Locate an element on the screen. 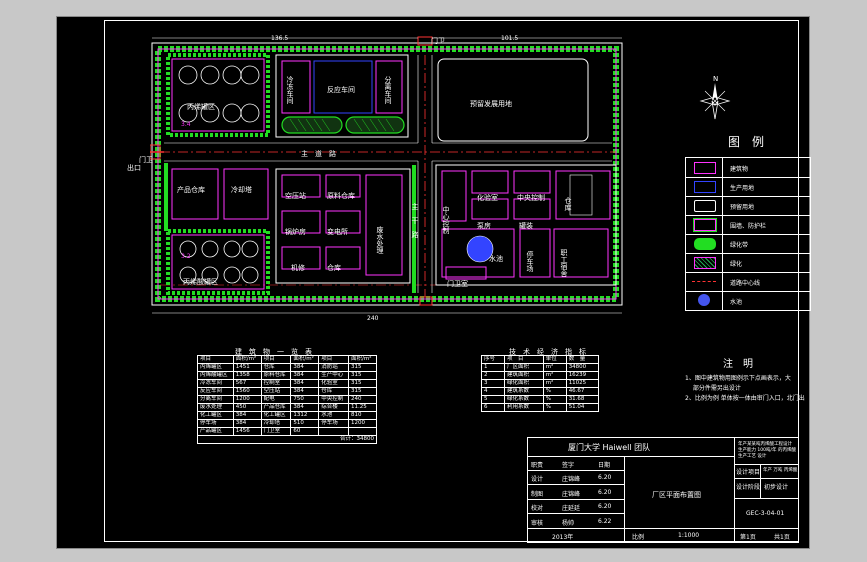 This screenshot has width=867, height=562. sheet-label: 第1页 is located at coordinates (748, 537).